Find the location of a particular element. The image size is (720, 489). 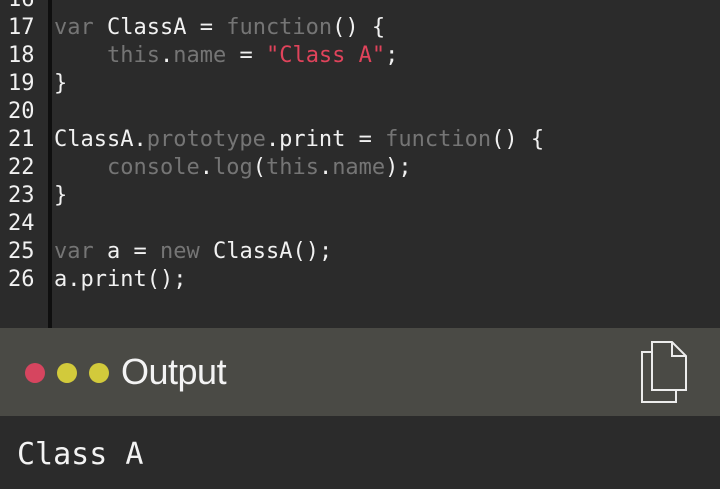

code-token: a = is located at coordinates (126, 251).